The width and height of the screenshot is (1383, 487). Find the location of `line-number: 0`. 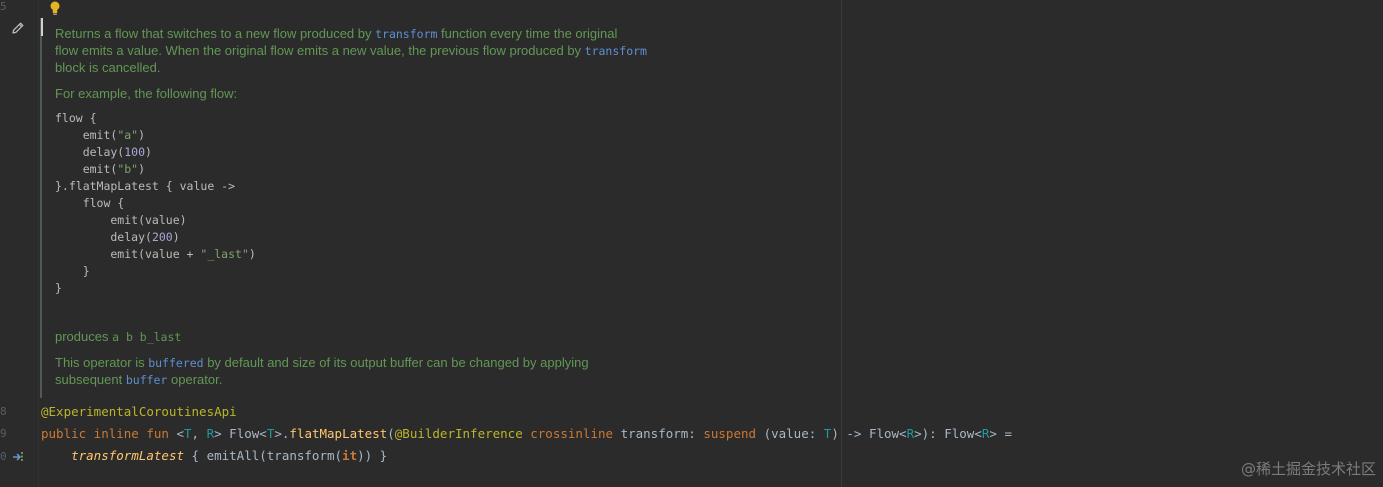

line-number: 0 is located at coordinates (3, 456).